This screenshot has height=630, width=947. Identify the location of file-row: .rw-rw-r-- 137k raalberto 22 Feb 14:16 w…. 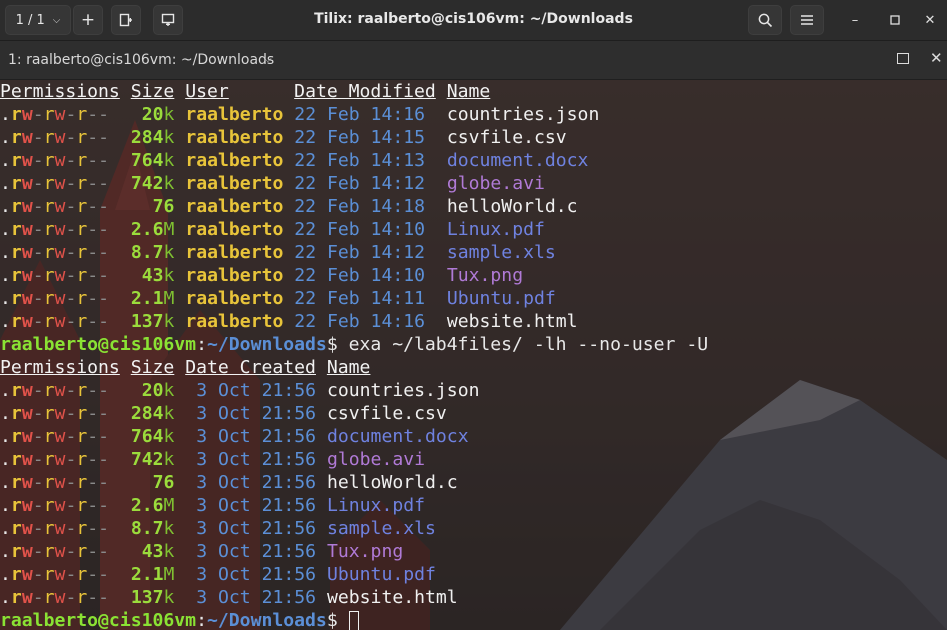
(289, 321).